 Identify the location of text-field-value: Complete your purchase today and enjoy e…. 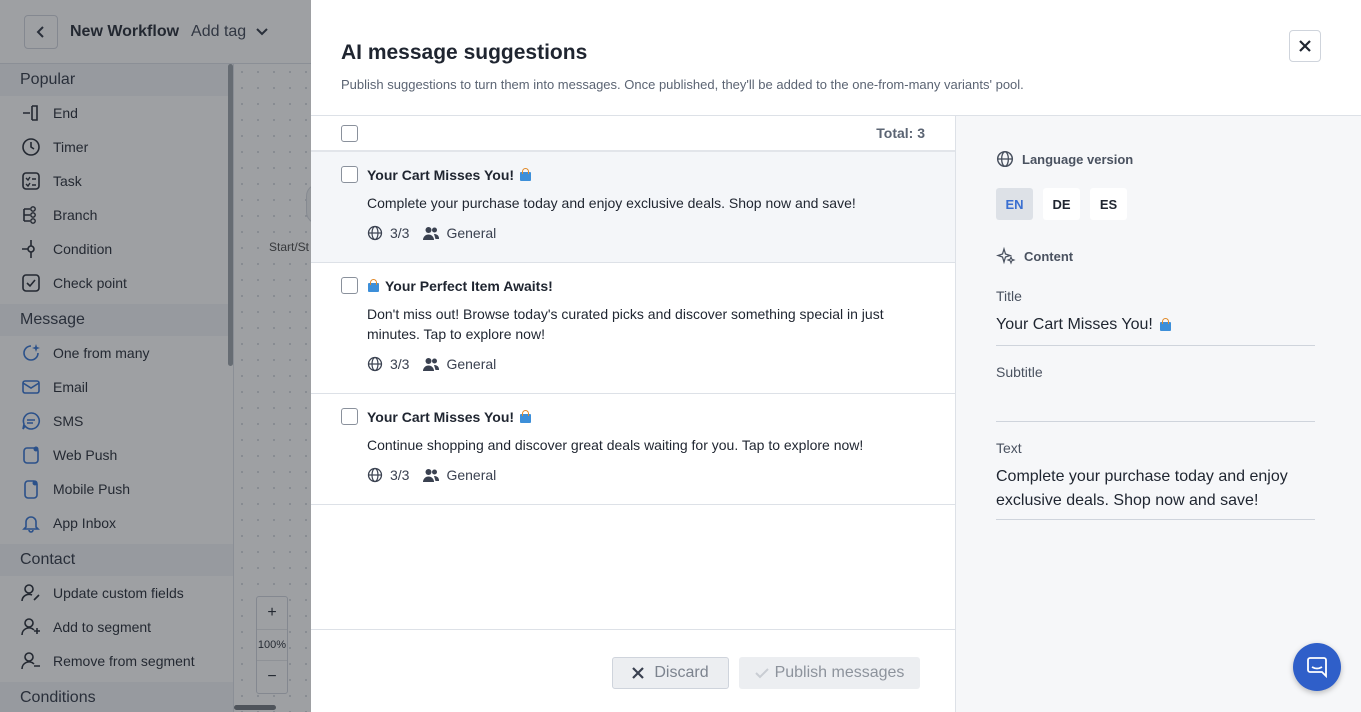
(1142, 488).